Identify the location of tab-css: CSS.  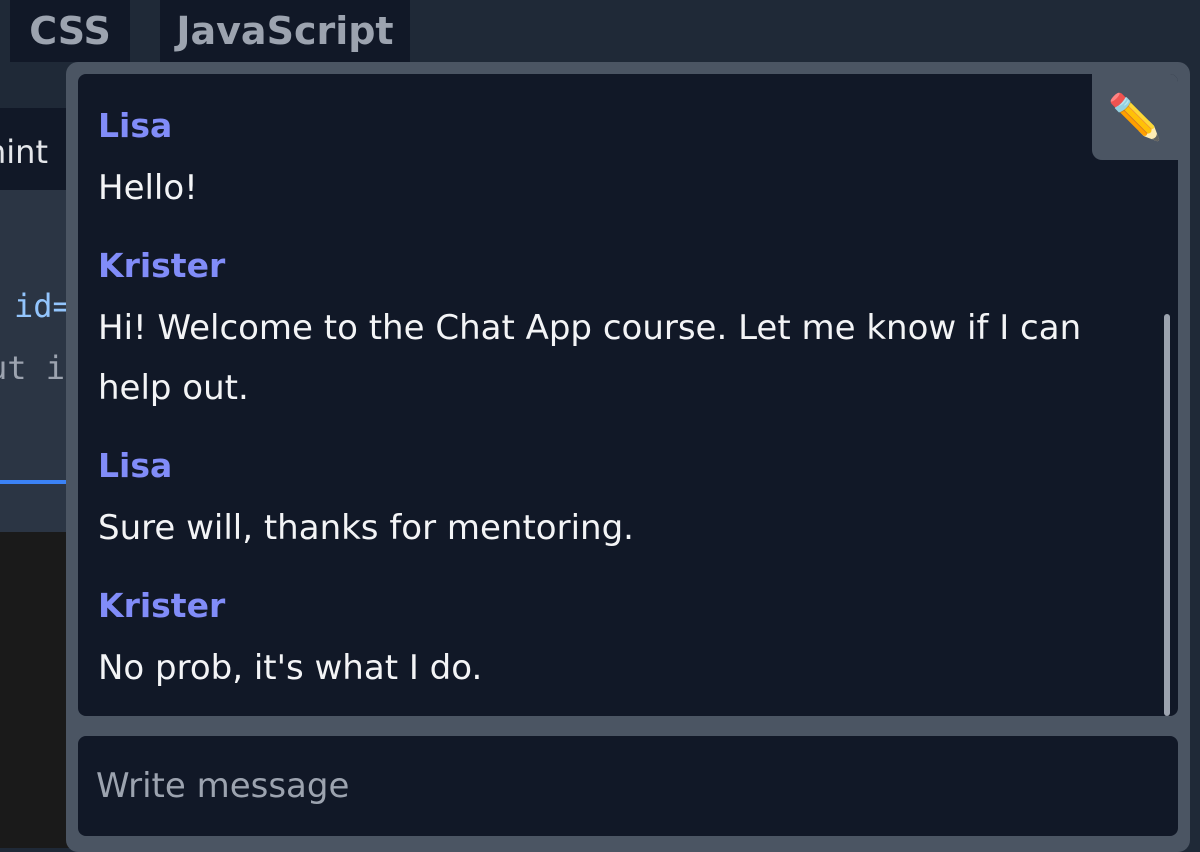
(70, 31).